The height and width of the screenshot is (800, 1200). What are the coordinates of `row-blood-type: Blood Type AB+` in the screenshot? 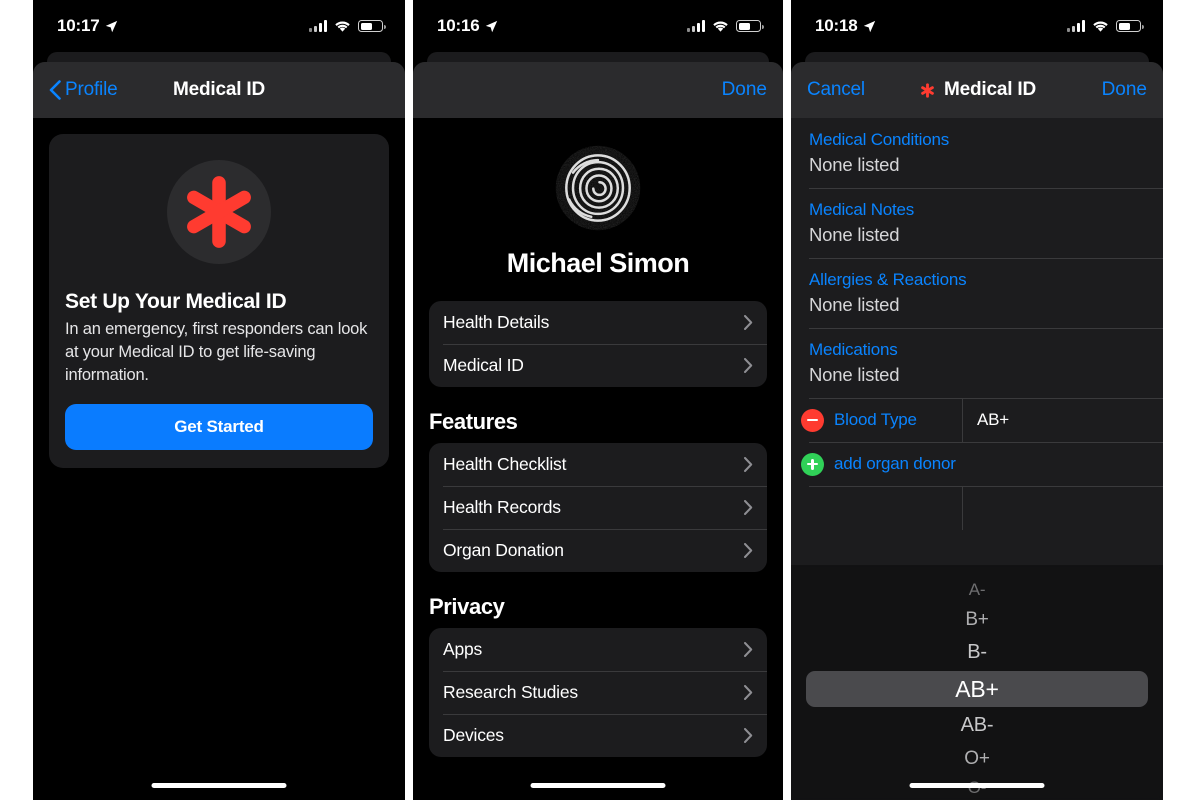 It's located at (977, 420).